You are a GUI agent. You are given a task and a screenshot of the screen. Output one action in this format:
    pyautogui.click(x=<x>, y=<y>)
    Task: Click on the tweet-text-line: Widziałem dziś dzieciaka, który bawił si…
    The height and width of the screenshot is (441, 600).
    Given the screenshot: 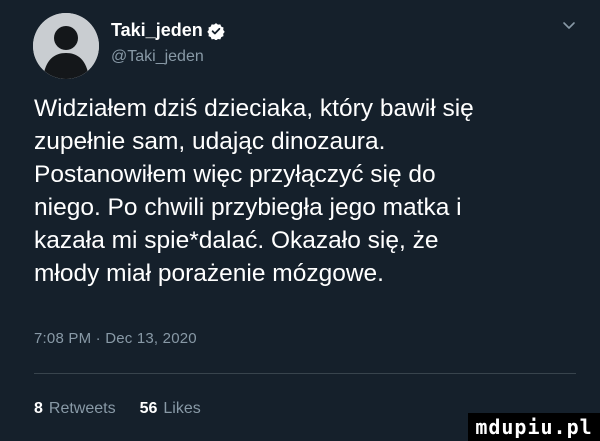 What is the action you would take?
    pyautogui.click(x=254, y=108)
    